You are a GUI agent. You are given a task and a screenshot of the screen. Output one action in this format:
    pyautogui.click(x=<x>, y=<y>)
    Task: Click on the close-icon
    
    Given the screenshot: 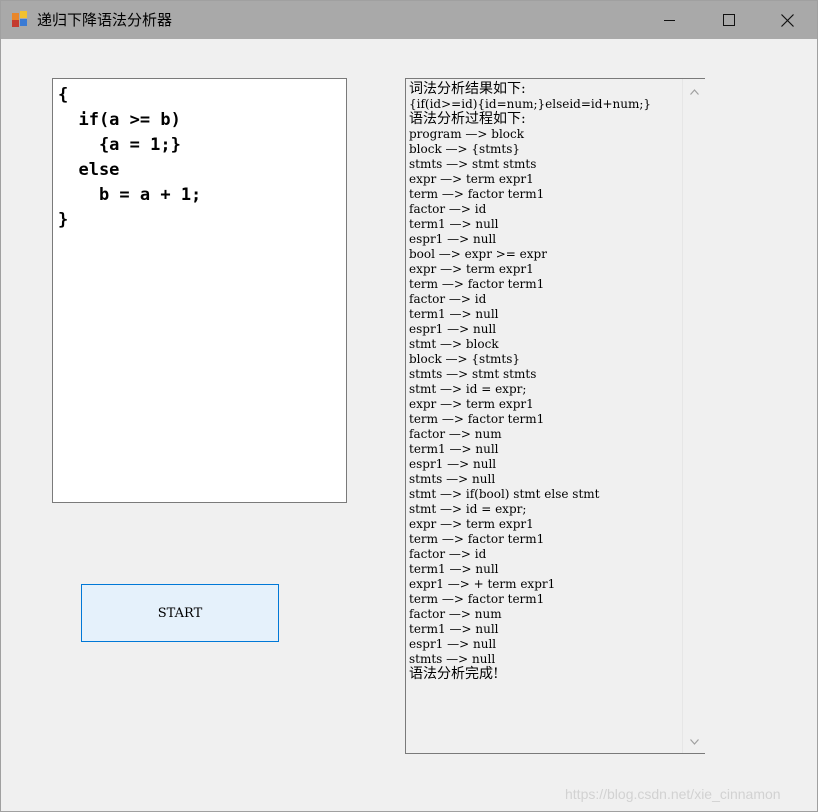 What is the action you would take?
    pyautogui.click(x=787, y=20)
    